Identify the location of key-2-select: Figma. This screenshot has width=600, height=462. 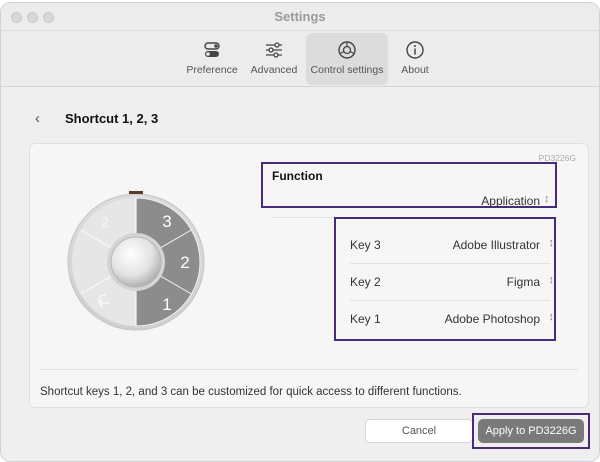
(523, 282).